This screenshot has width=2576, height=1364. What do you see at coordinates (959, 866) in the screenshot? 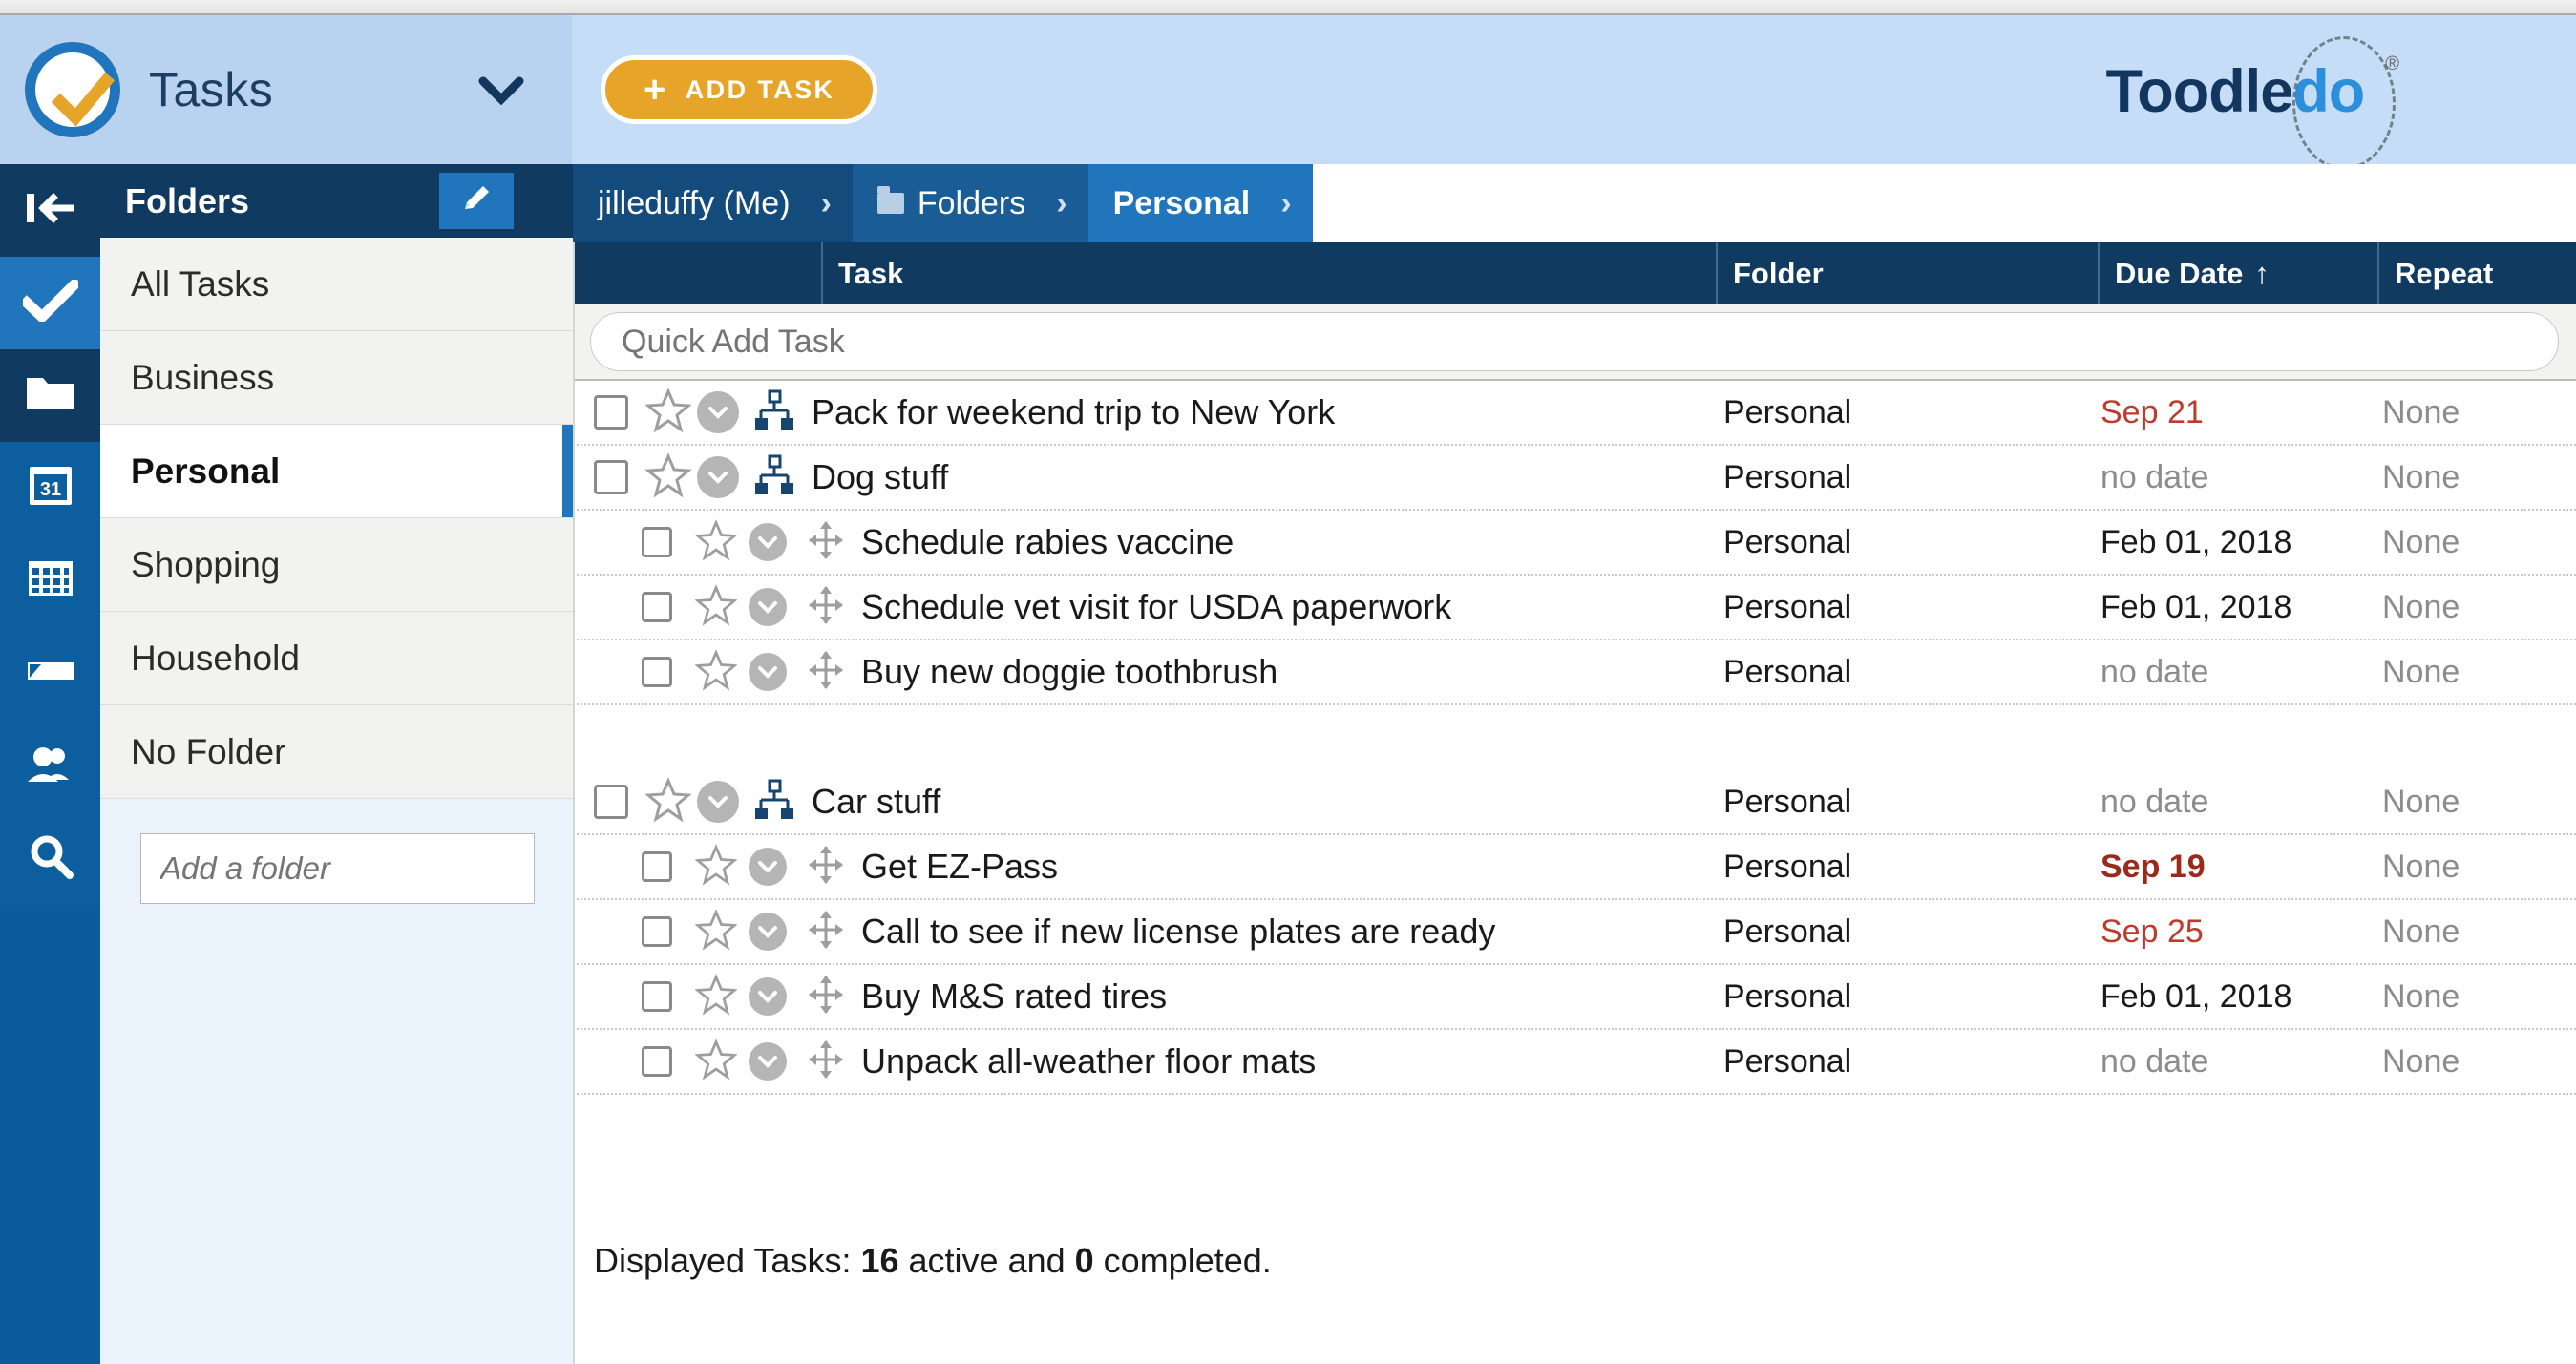
I see `task-title: Get EZ-Pass` at bounding box center [959, 866].